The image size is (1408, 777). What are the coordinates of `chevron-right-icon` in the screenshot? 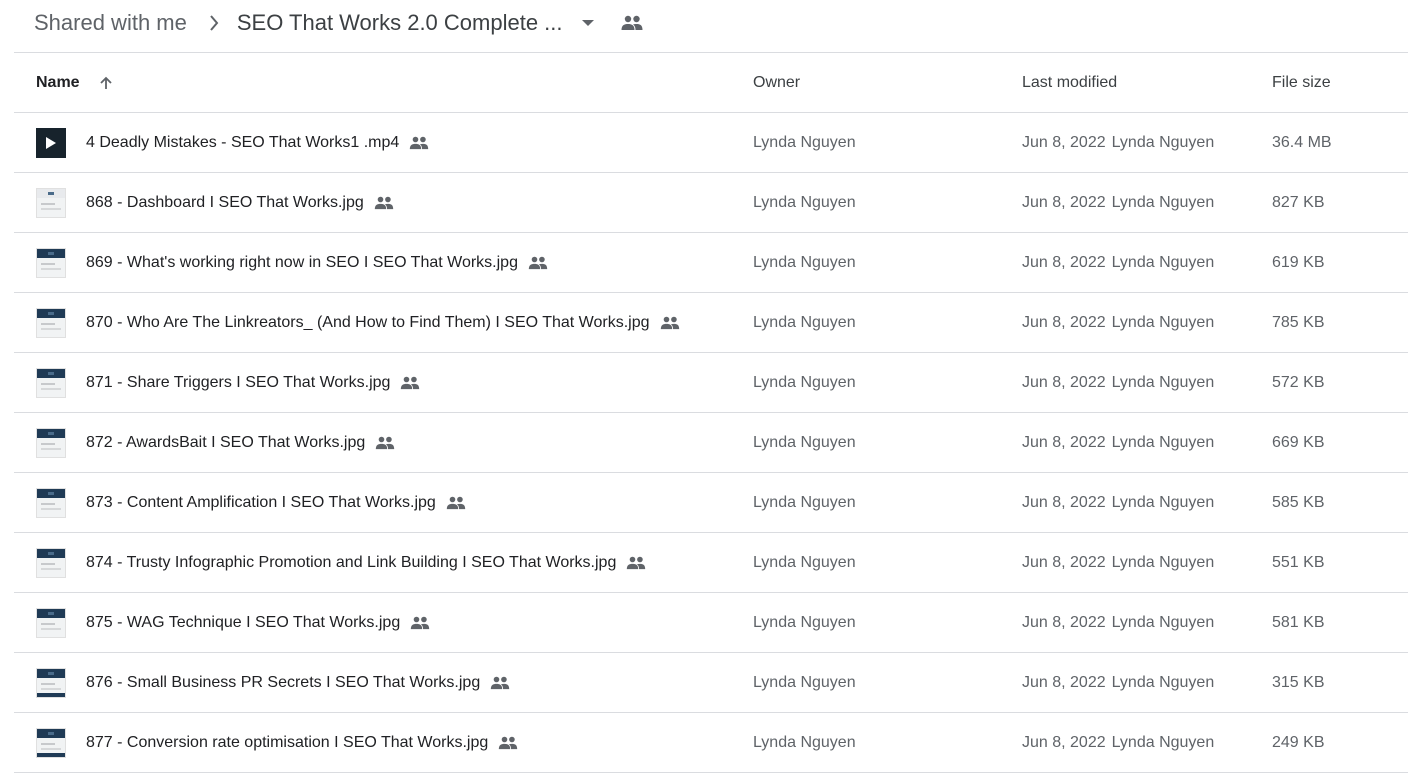 It's located at (214, 23).